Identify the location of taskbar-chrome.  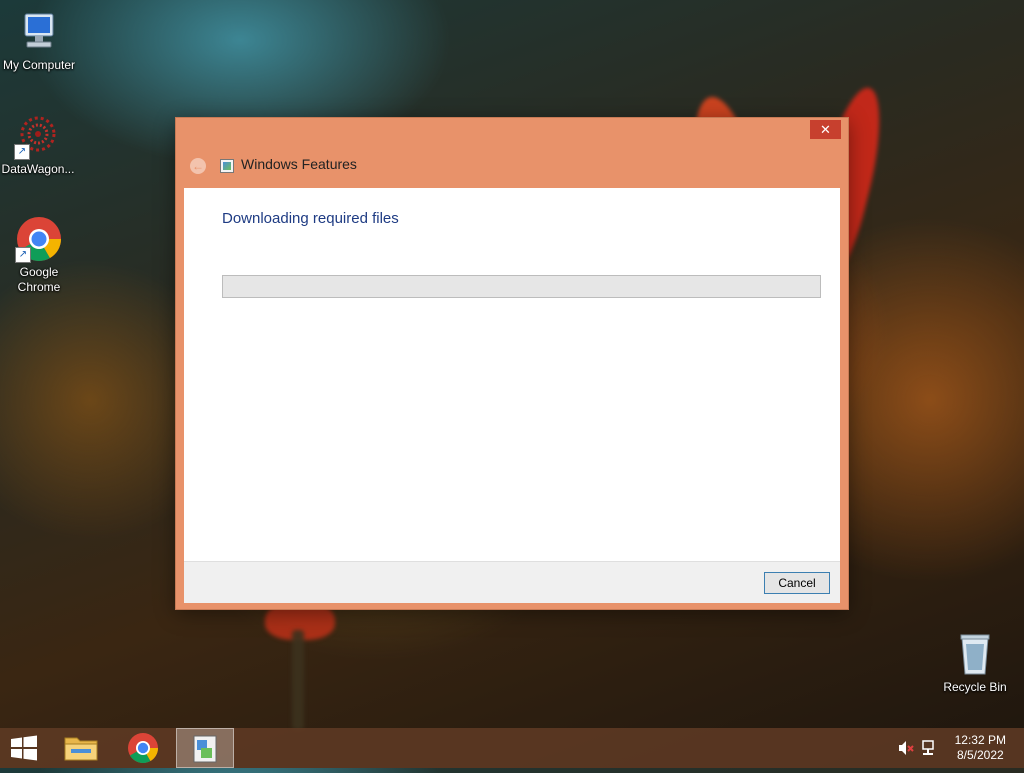
(143, 748).